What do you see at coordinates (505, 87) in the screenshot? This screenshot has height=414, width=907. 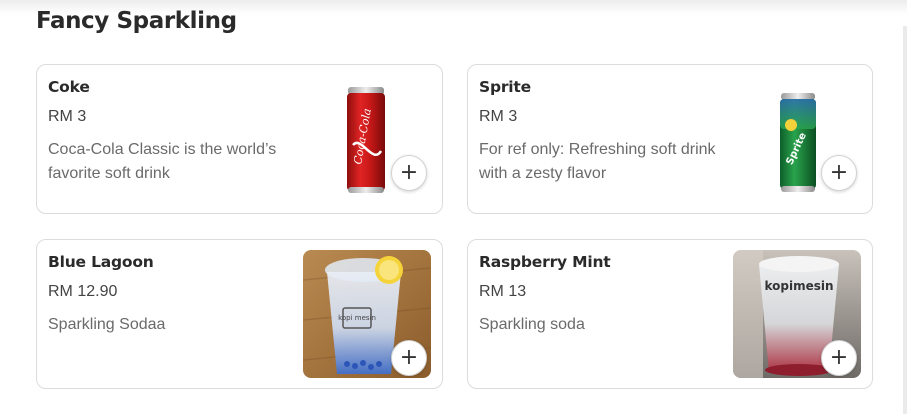 I see `product-name: Sprite` at bounding box center [505, 87].